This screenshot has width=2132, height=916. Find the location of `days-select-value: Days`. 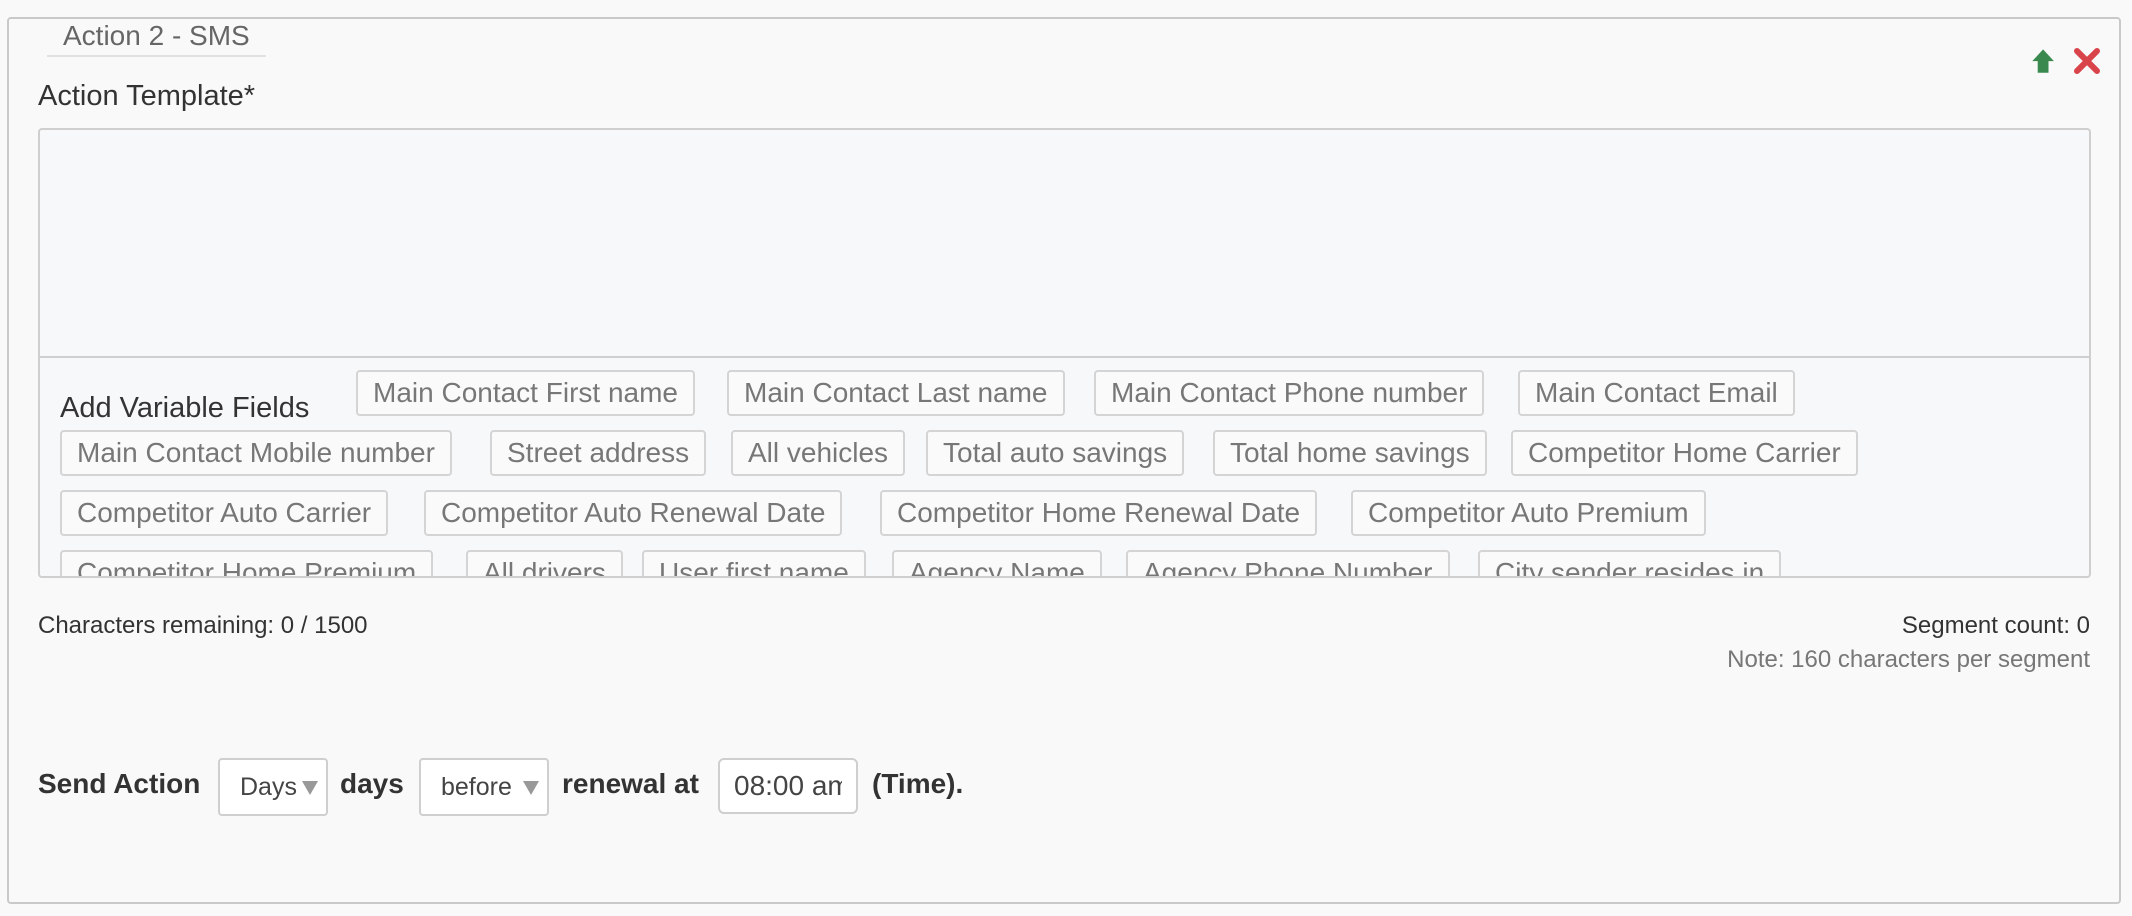

days-select-value: Days is located at coordinates (268, 787).